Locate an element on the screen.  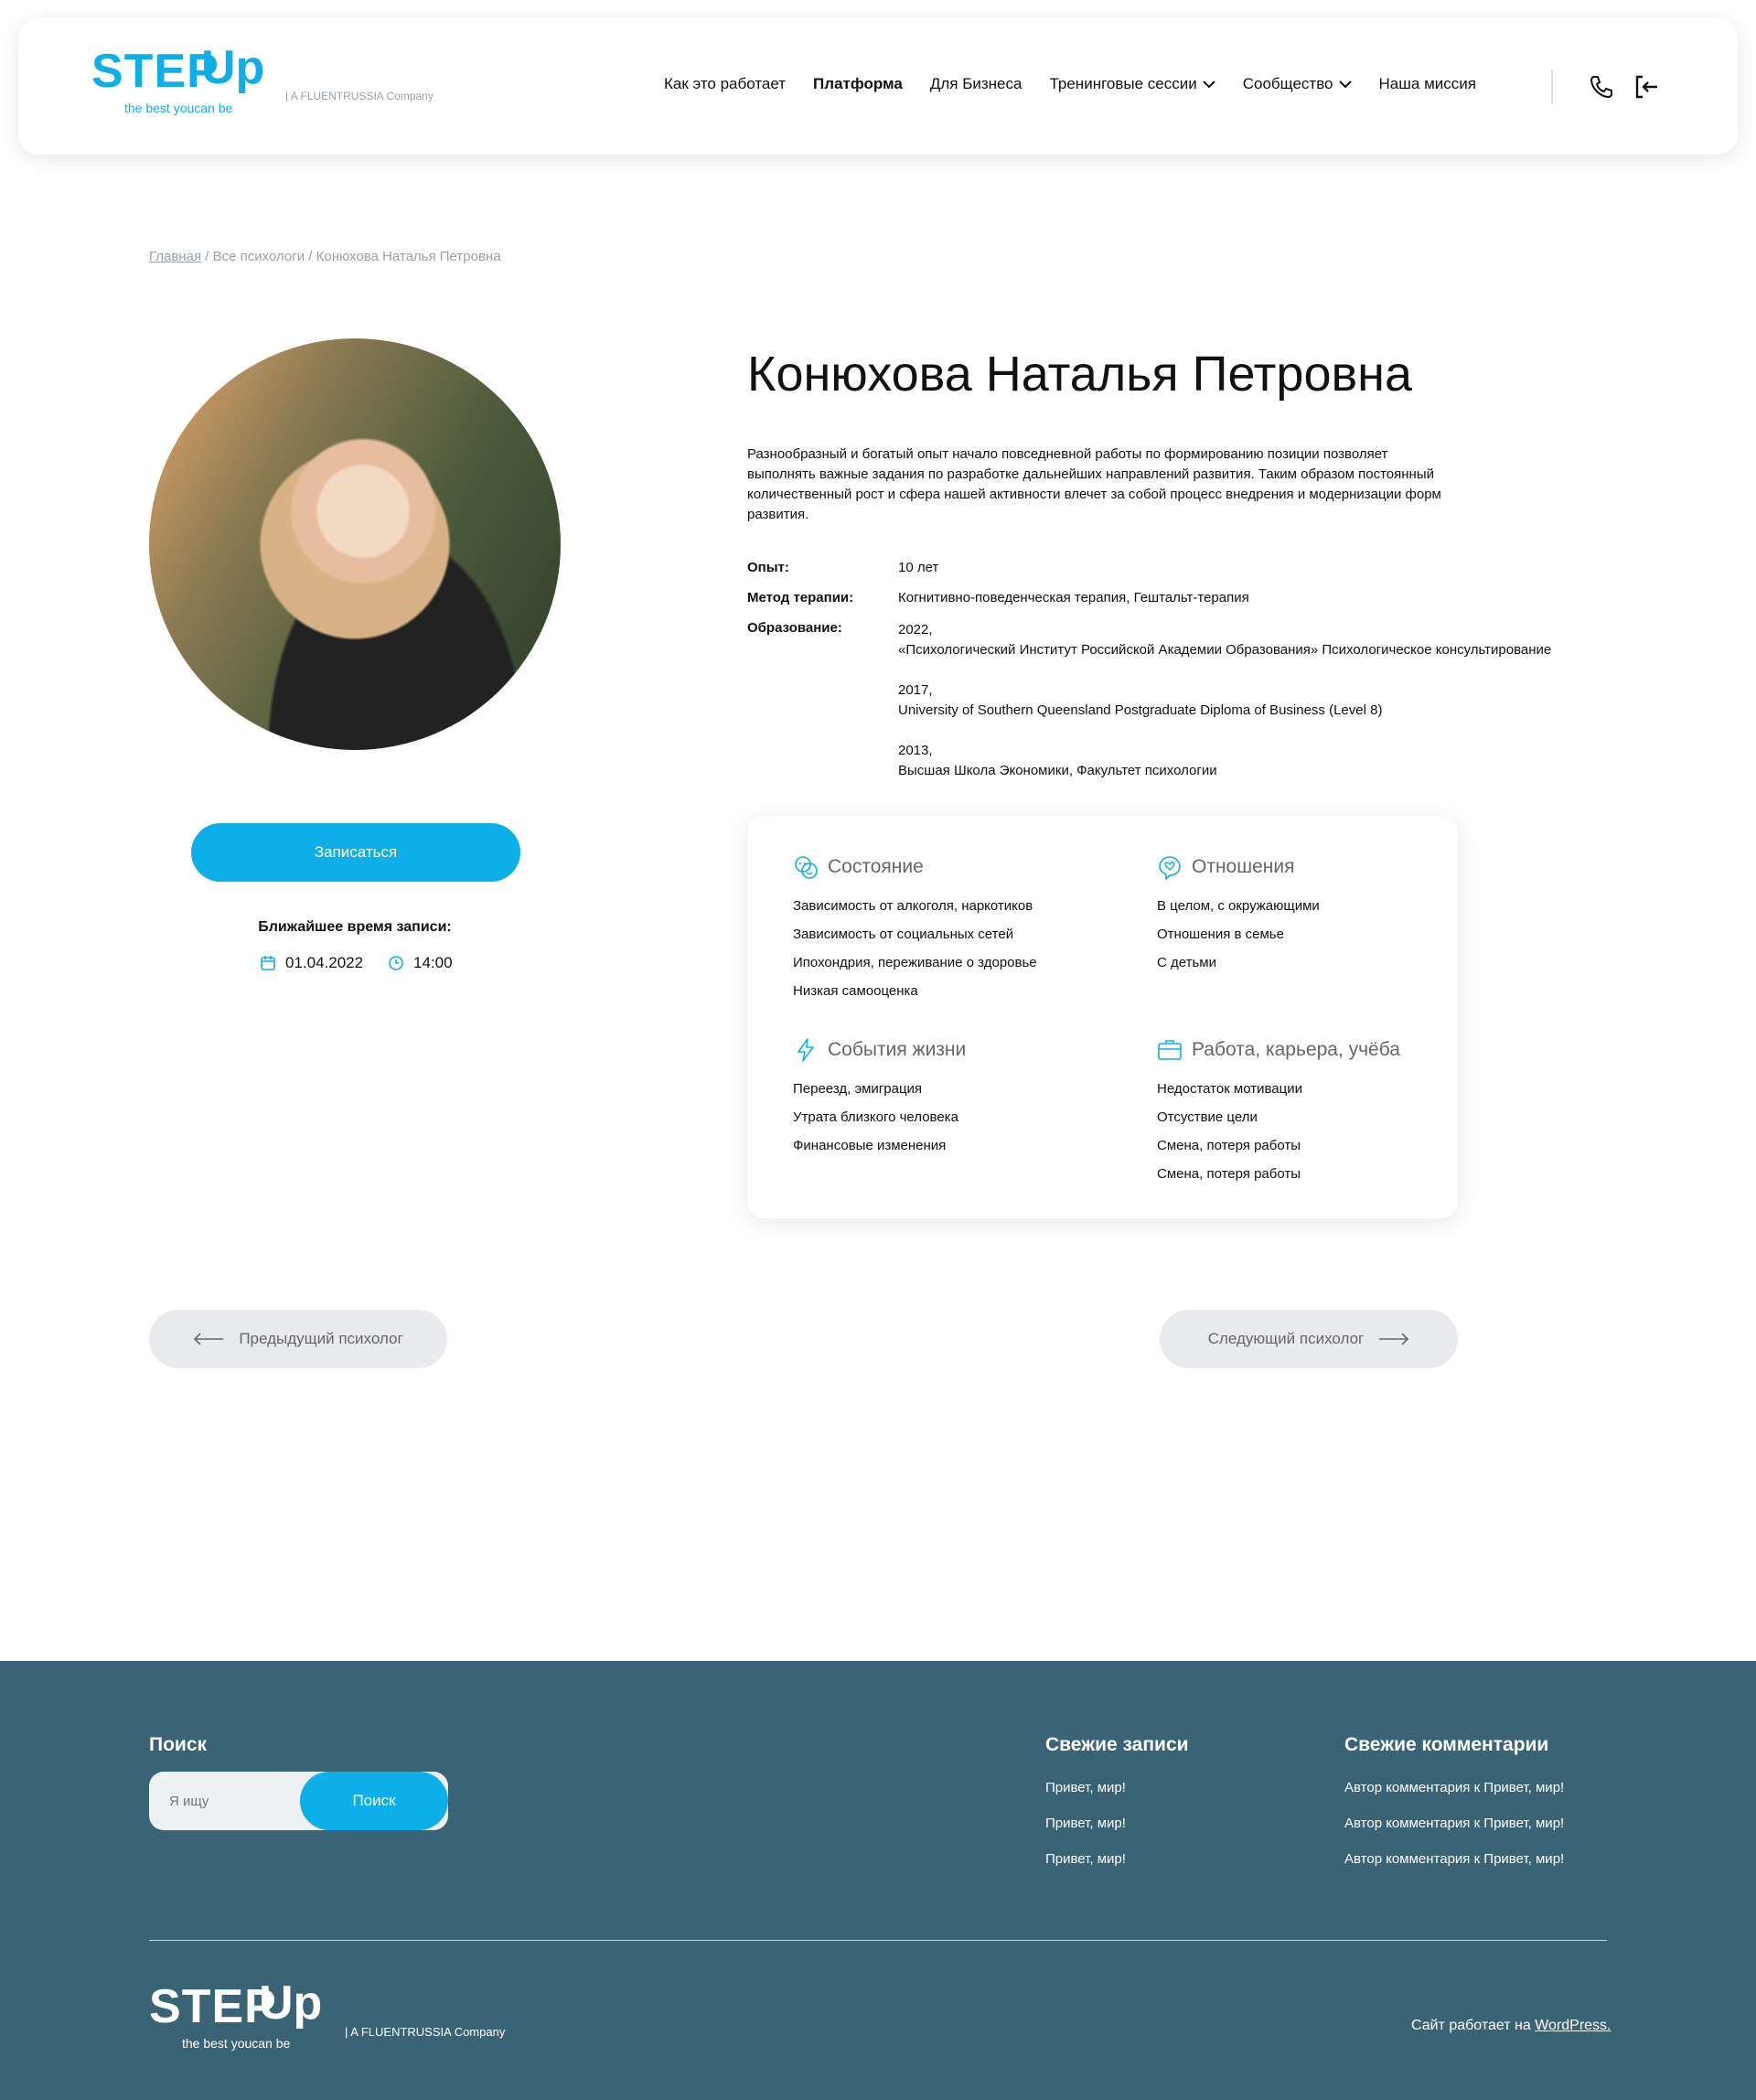
next-psychologist-button: Следующий психолог is located at coordinates (1309, 1339).